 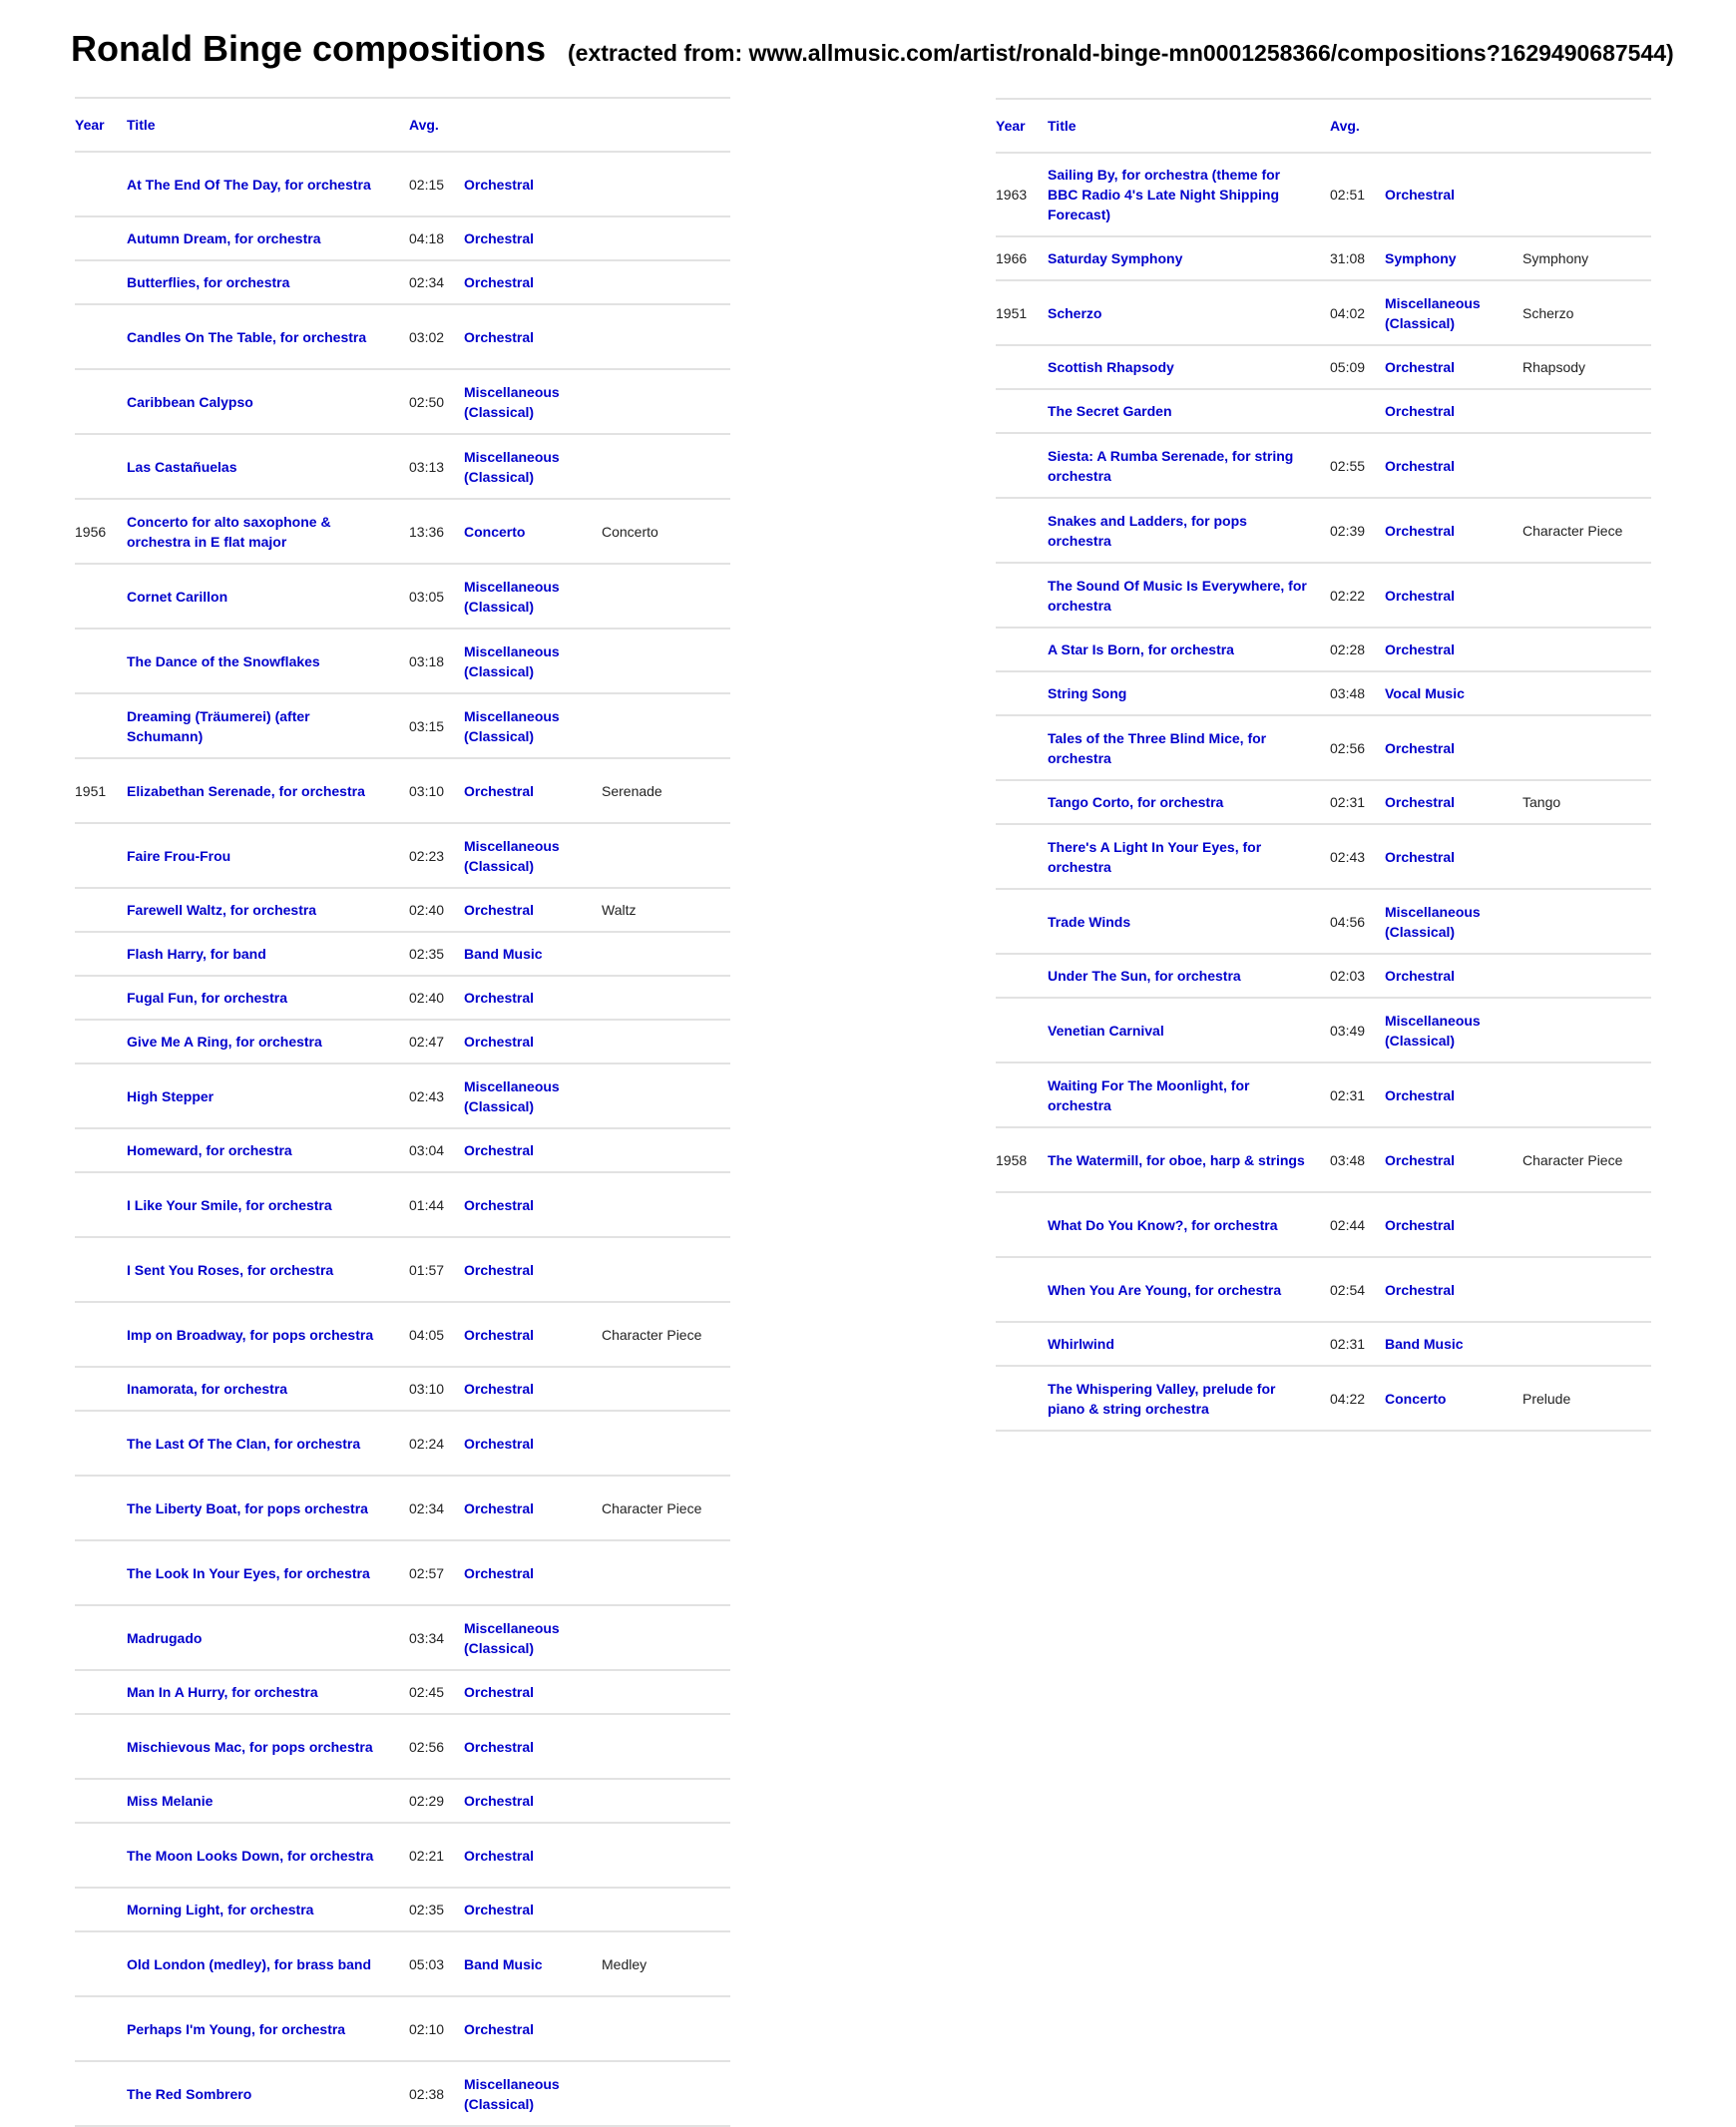 I want to click on composition-title-link: Perhaps I'm Young, for orchestra, so click(x=236, y=2029).